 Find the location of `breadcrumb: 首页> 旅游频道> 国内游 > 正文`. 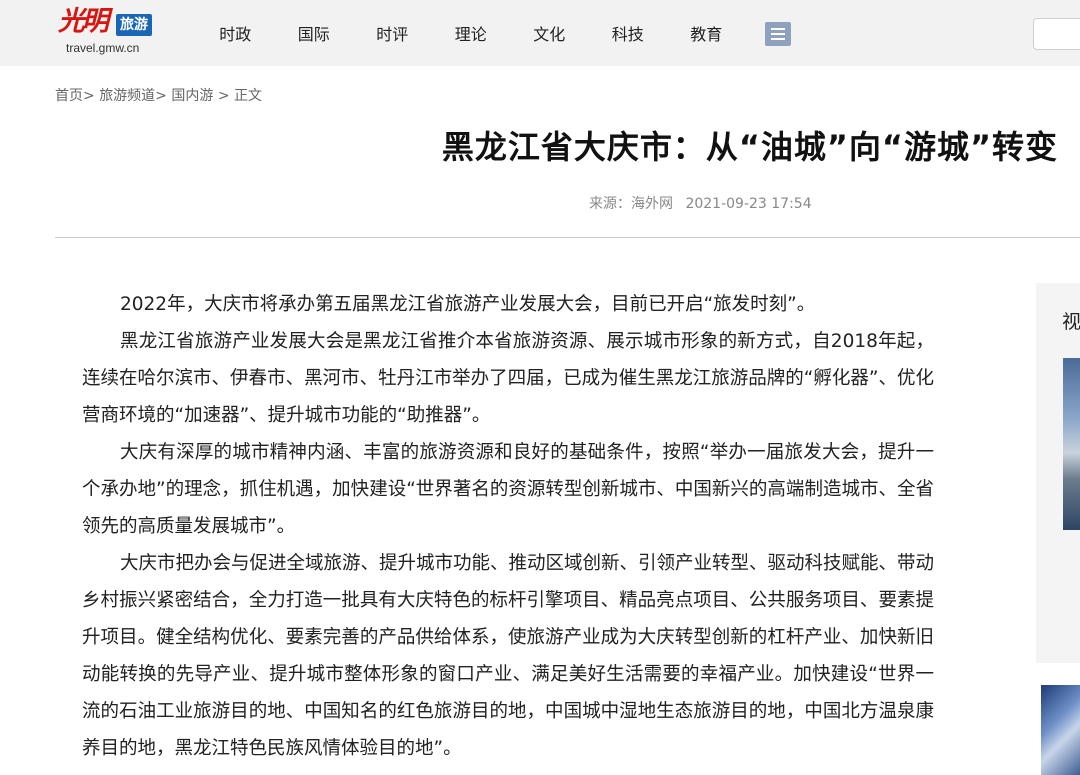

breadcrumb: 首页> 旅游频道> 国内游 > 正文 is located at coordinates (158, 95).